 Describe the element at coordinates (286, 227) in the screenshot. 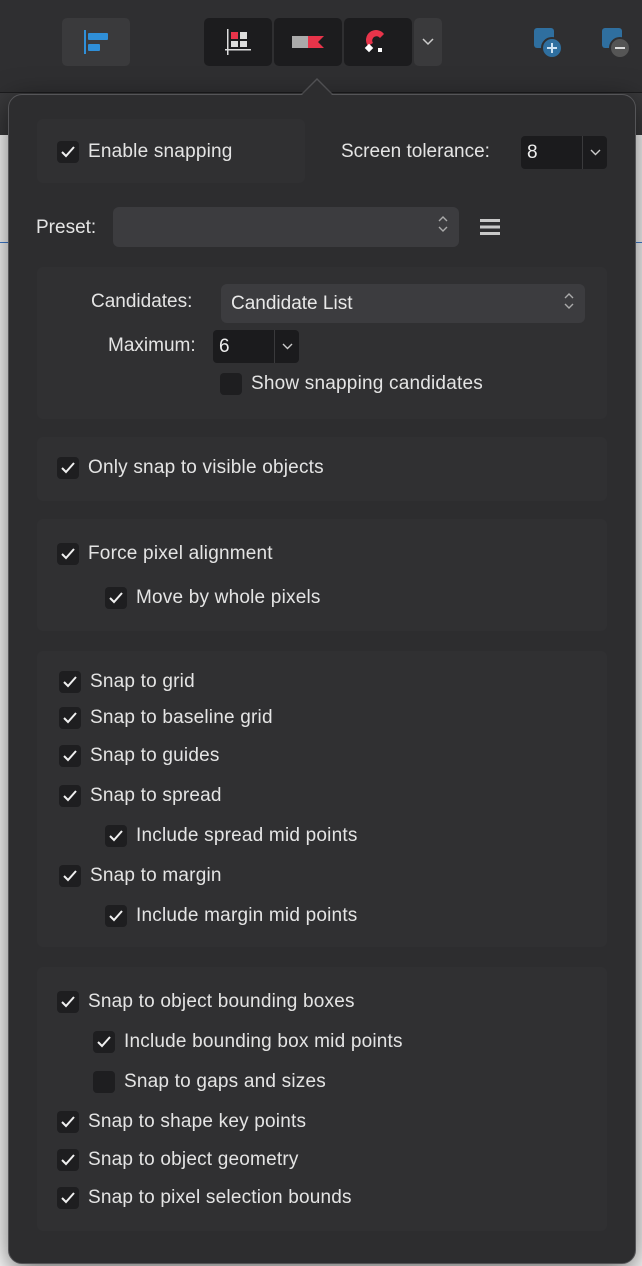

I see `preset-select` at that location.